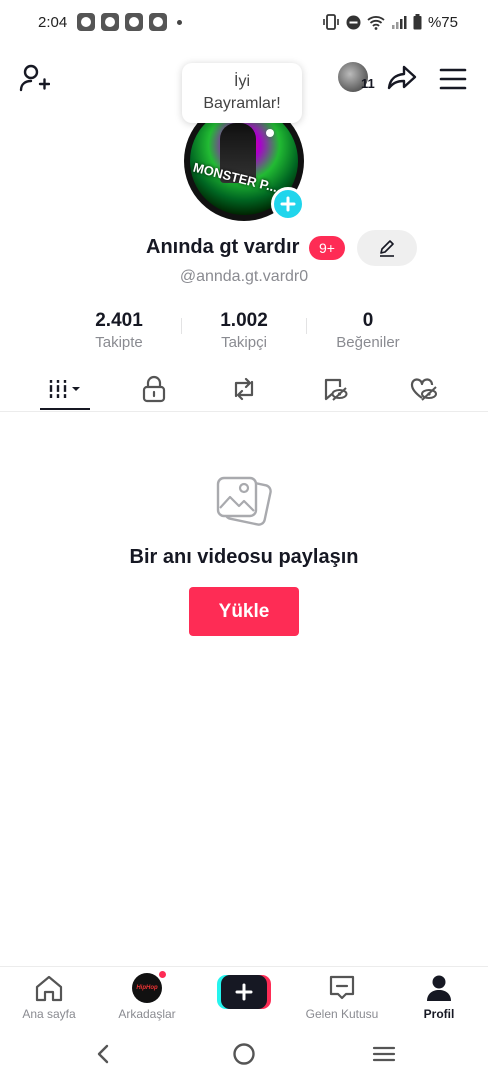  Describe the element at coordinates (453, 79) in the screenshot. I see `menu-icon` at that location.